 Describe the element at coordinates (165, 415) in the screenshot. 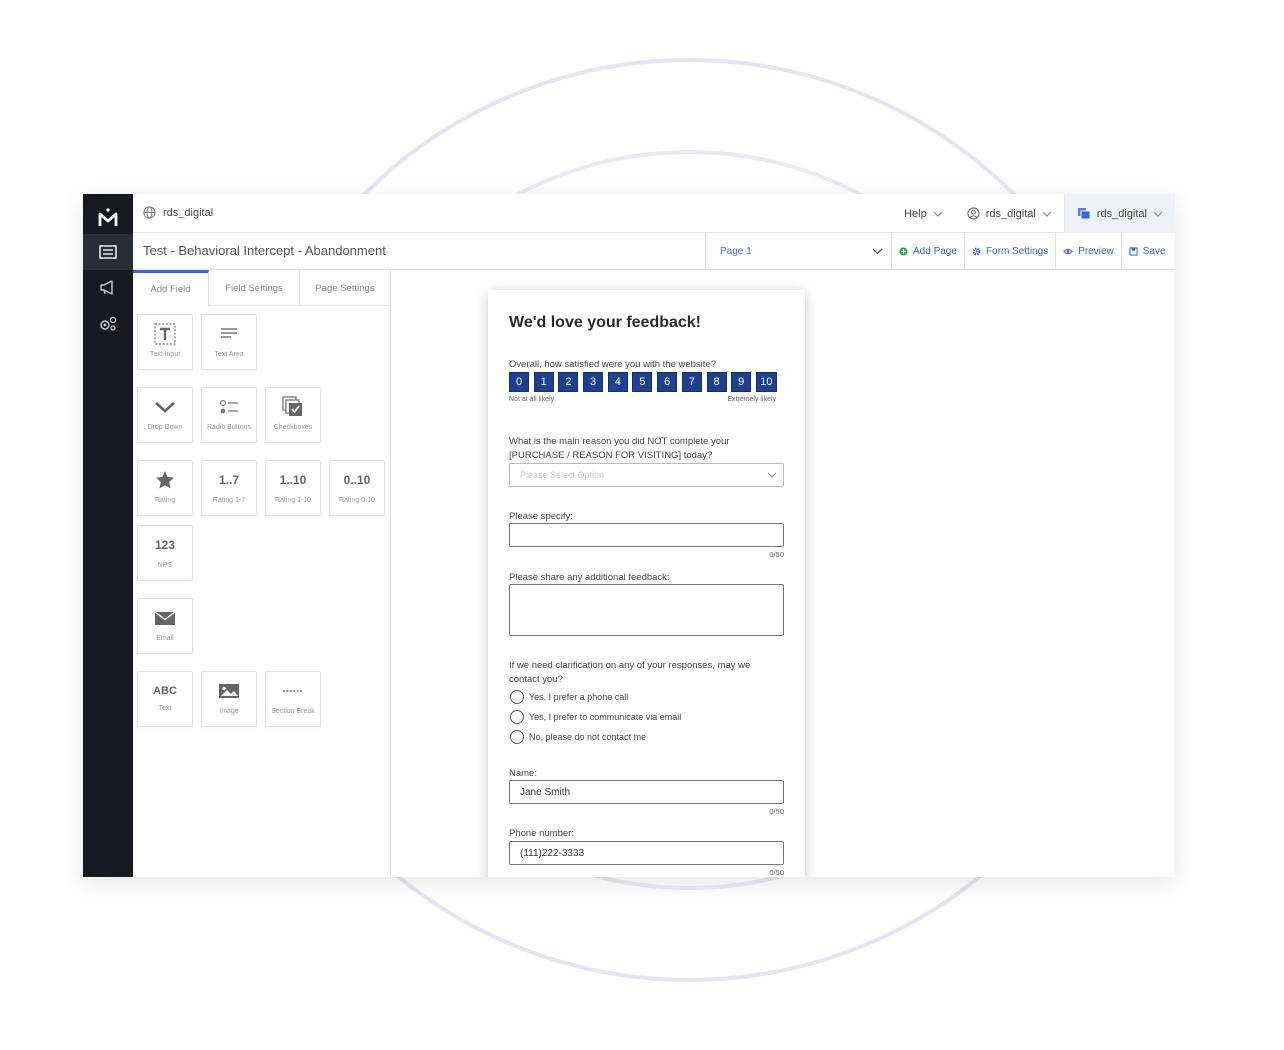

I see `tile-drop-down: Drop Down` at that location.